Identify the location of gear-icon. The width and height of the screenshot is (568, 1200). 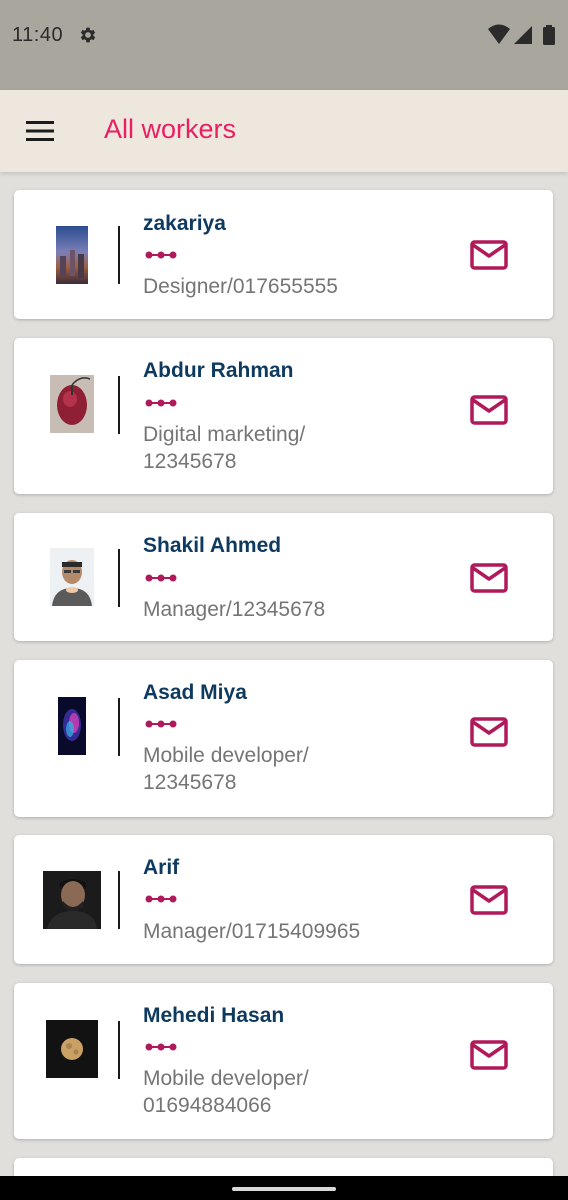
(88, 35).